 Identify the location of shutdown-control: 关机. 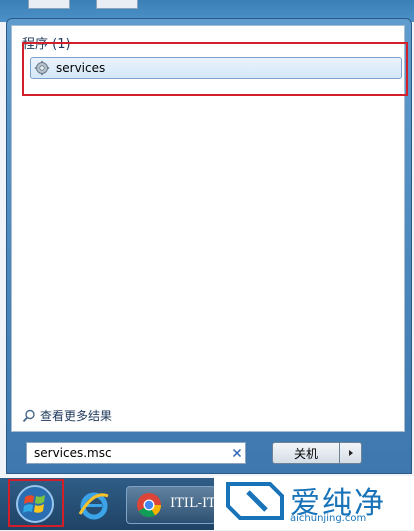
(317, 453).